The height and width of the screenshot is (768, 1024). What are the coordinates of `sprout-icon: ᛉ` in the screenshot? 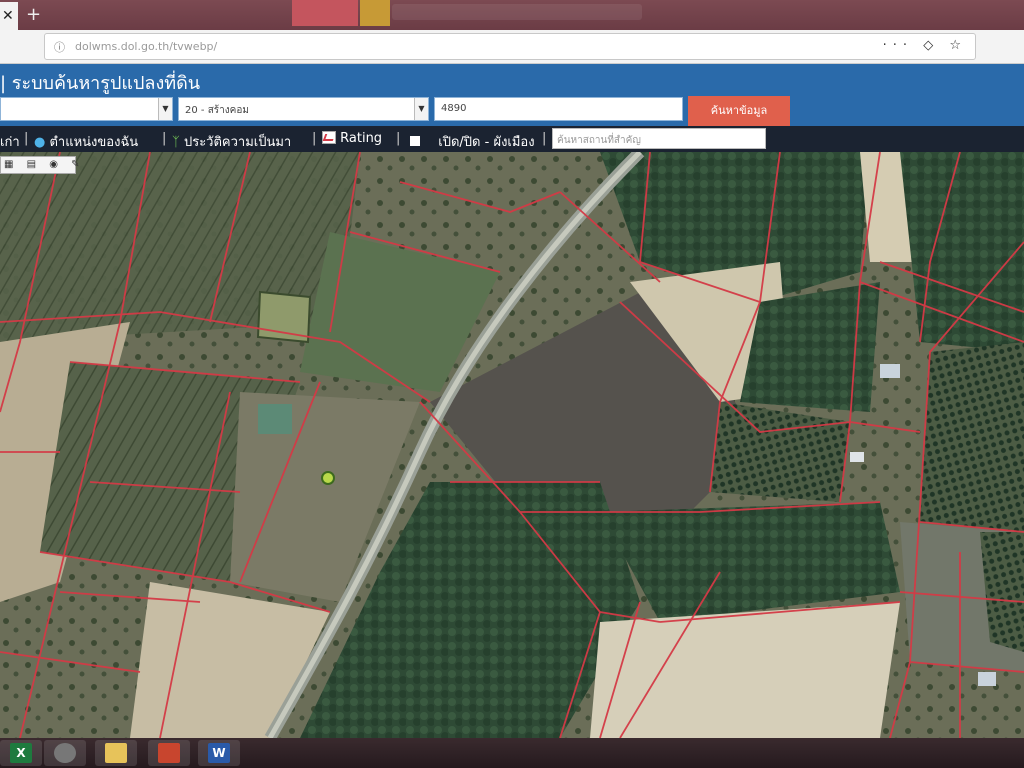 It's located at (176, 142).